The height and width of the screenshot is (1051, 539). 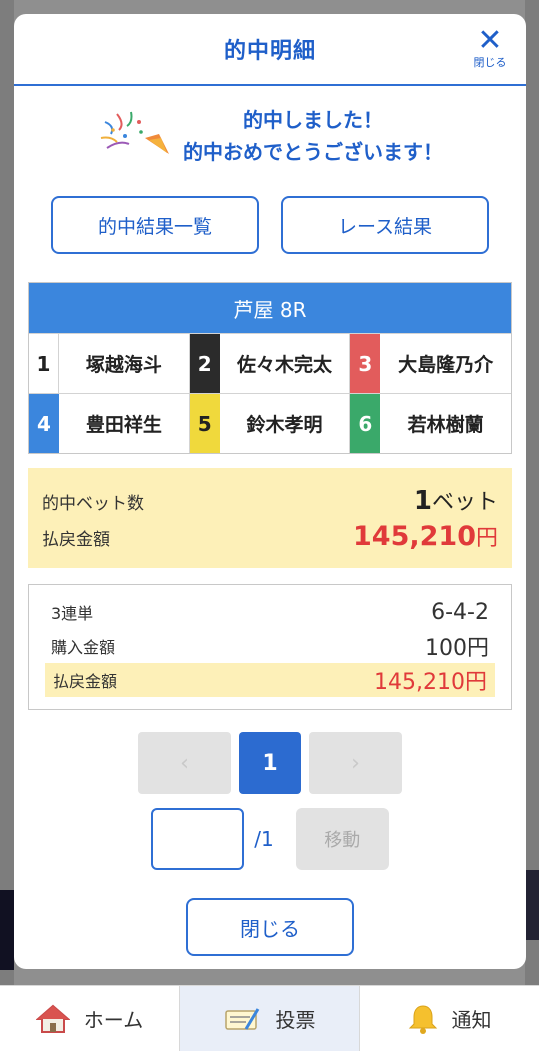 I want to click on lane-number: 1, so click(x=44, y=363).